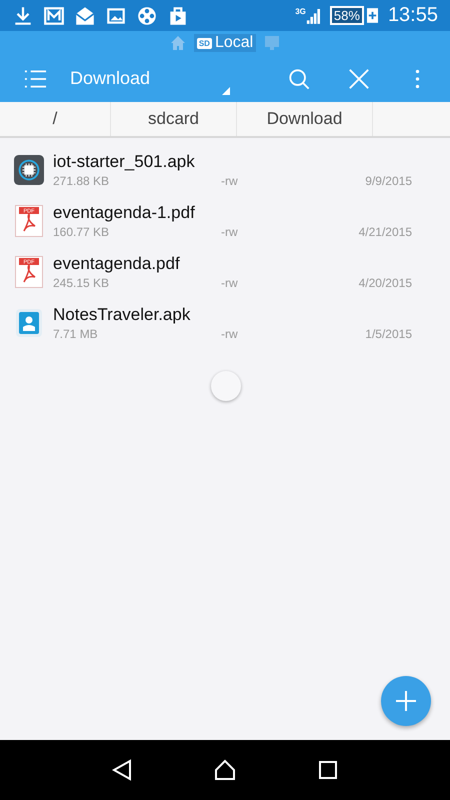  Describe the element at coordinates (328, 770) in the screenshot. I see `recents-icon` at that location.